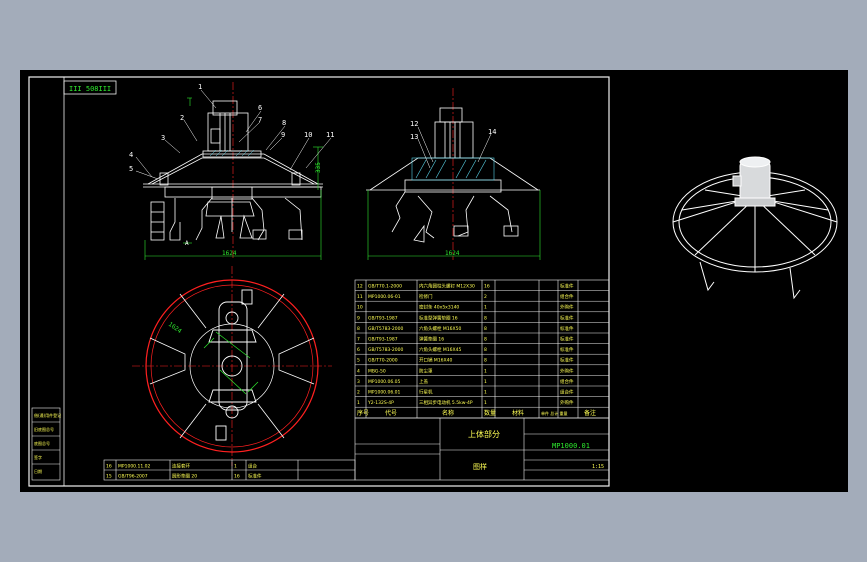 This screenshot has width=867, height=562. What do you see at coordinates (358, 329) in the screenshot?
I see `bom-cell-no: 8` at bounding box center [358, 329].